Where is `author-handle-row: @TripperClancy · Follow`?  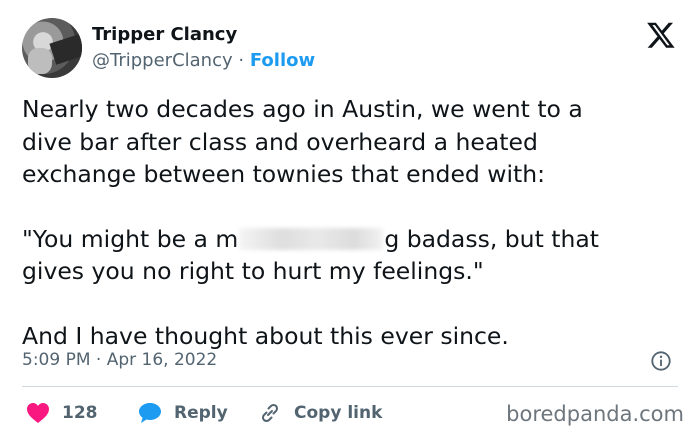 author-handle-row: @TripperClancy · Follow is located at coordinates (203, 60).